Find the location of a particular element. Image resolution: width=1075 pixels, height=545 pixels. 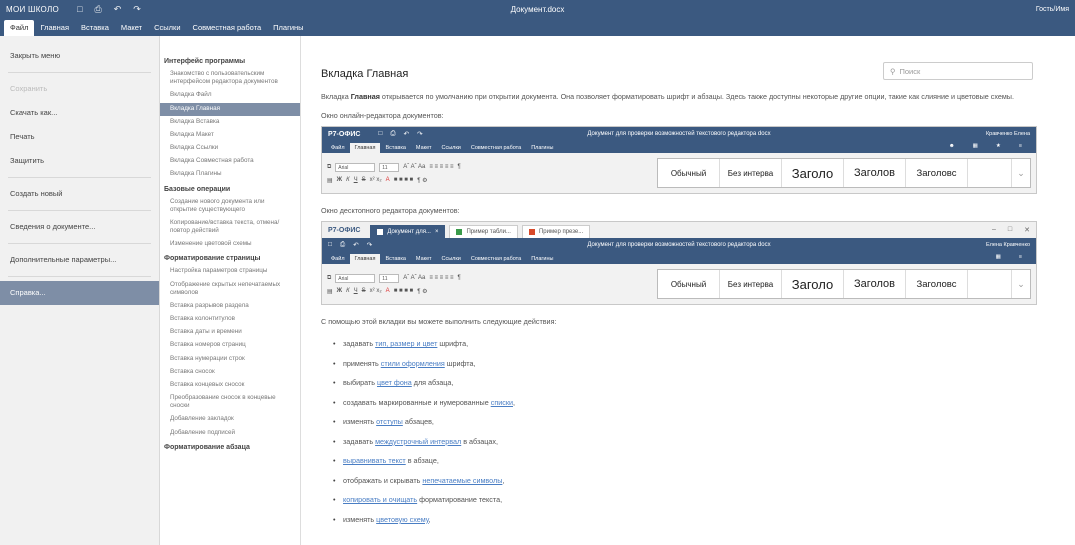

tab-plugins: Плагины is located at coordinates (288, 28).